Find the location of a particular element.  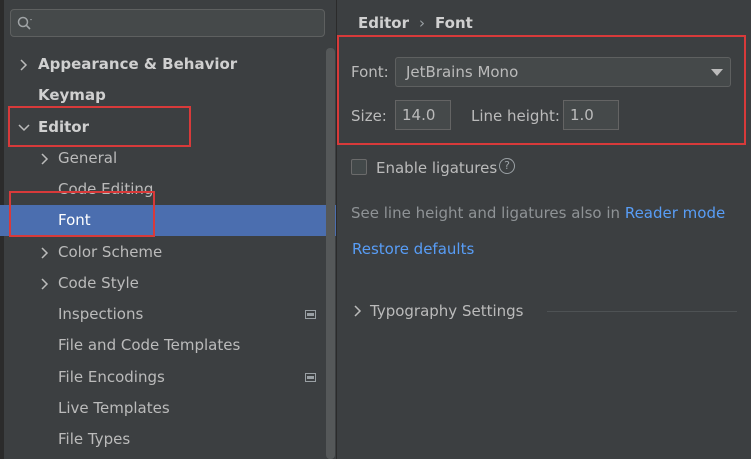

enable-ligatures-label: Enable ligatures is located at coordinates (436, 168).